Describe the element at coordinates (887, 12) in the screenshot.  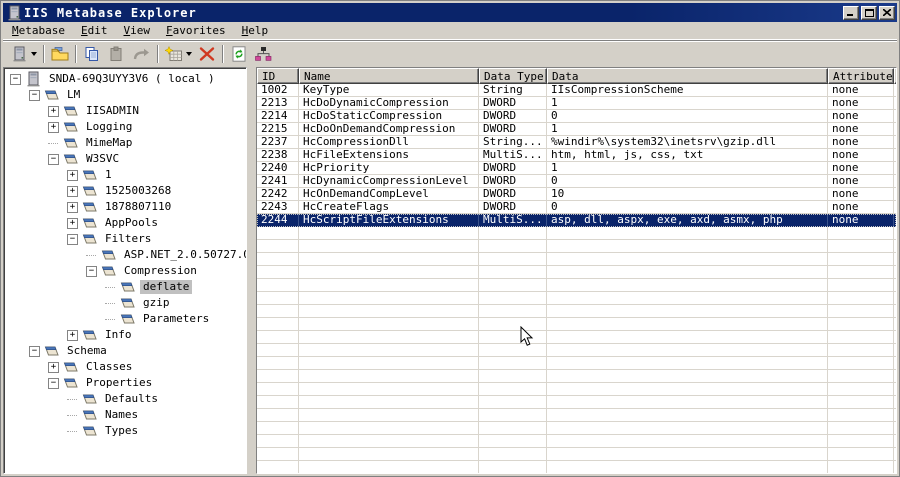
I see `close-button` at that location.